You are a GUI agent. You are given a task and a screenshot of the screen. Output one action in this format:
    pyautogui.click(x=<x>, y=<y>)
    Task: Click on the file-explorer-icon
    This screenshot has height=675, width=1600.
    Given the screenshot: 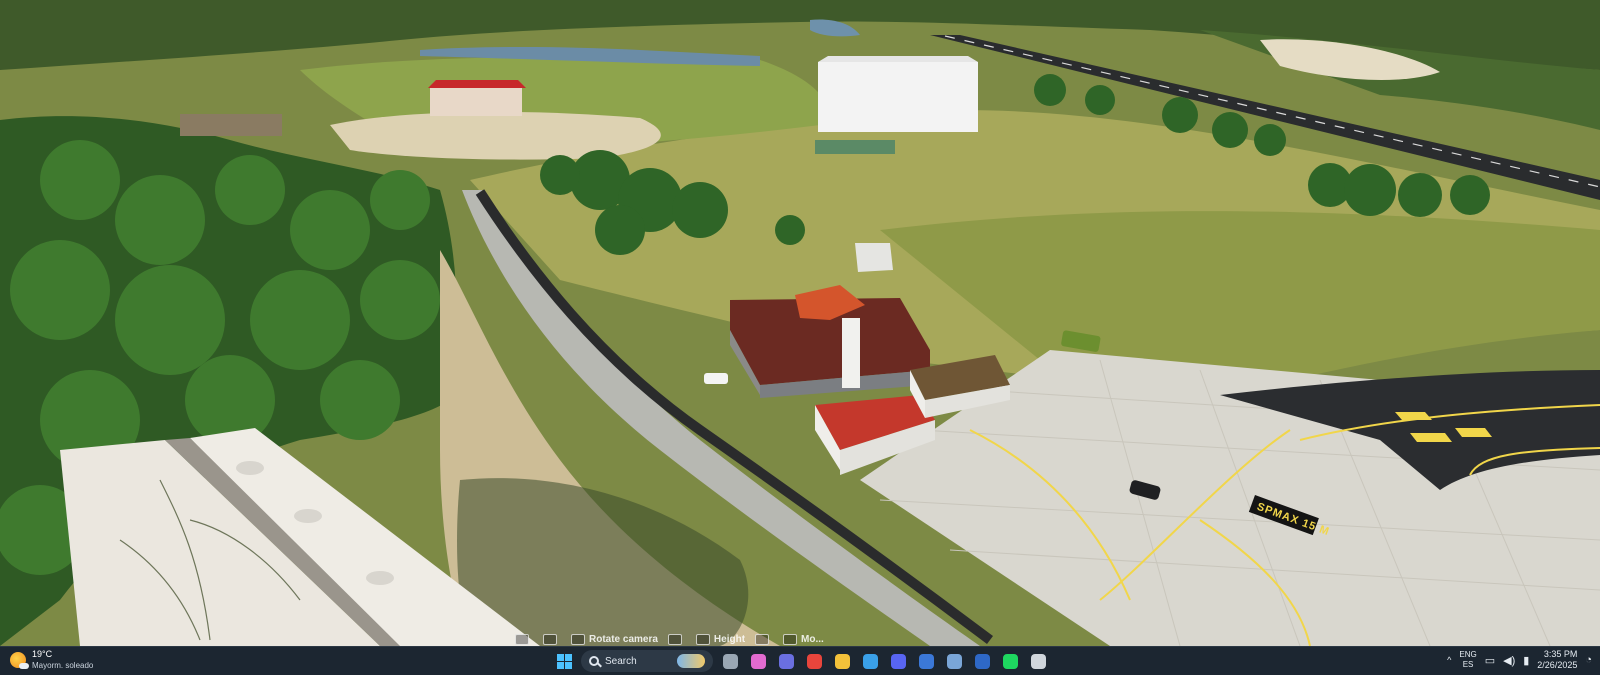 What is the action you would take?
    pyautogui.click(x=842, y=661)
    